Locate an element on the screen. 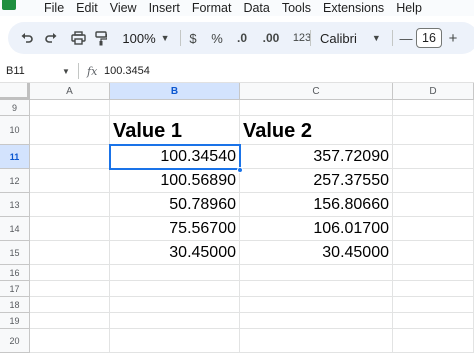 This screenshot has width=474, height=353. cell-a17 is located at coordinates (70, 289).